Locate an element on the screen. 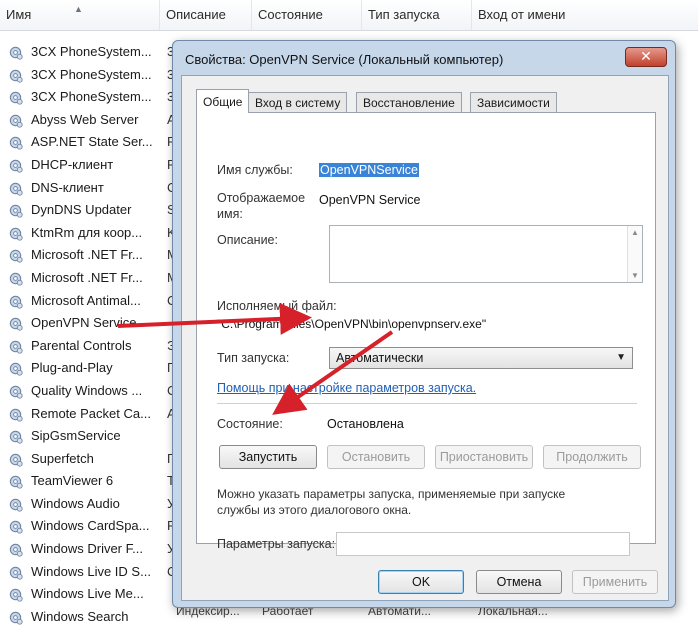 The height and width of the screenshot is (628, 698). service-row: Parental ControlsЭ is located at coordinates (90, 346).